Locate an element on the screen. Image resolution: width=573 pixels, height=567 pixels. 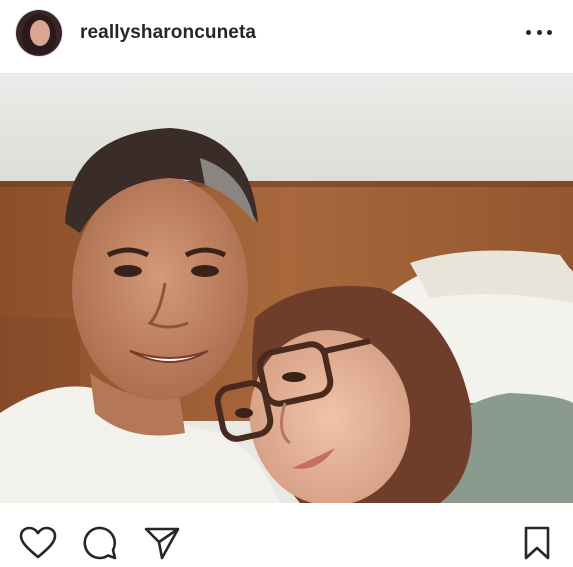
bookmark-icon is located at coordinates (537, 543).